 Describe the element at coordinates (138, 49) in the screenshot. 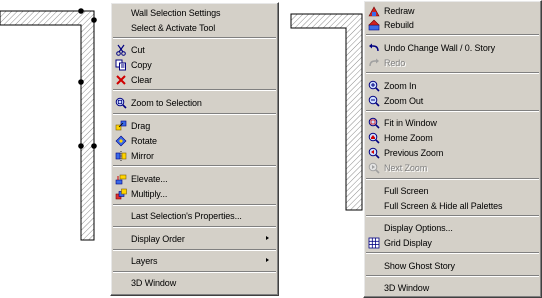

I see `menu-item-label: Cut` at that location.